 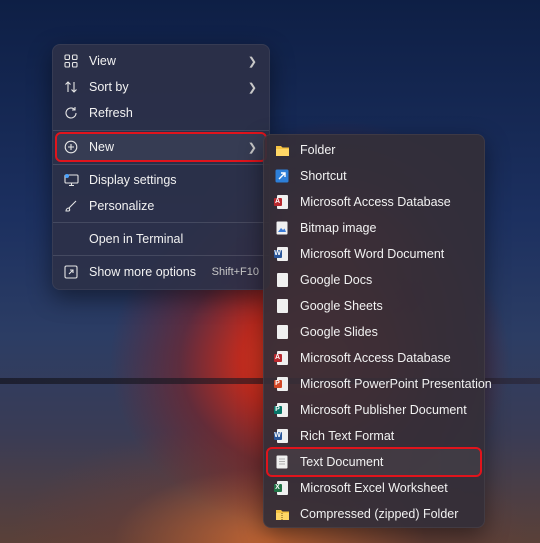 I want to click on submenu-item-bitmap-image: Bitmap image, so click(x=374, y=228).